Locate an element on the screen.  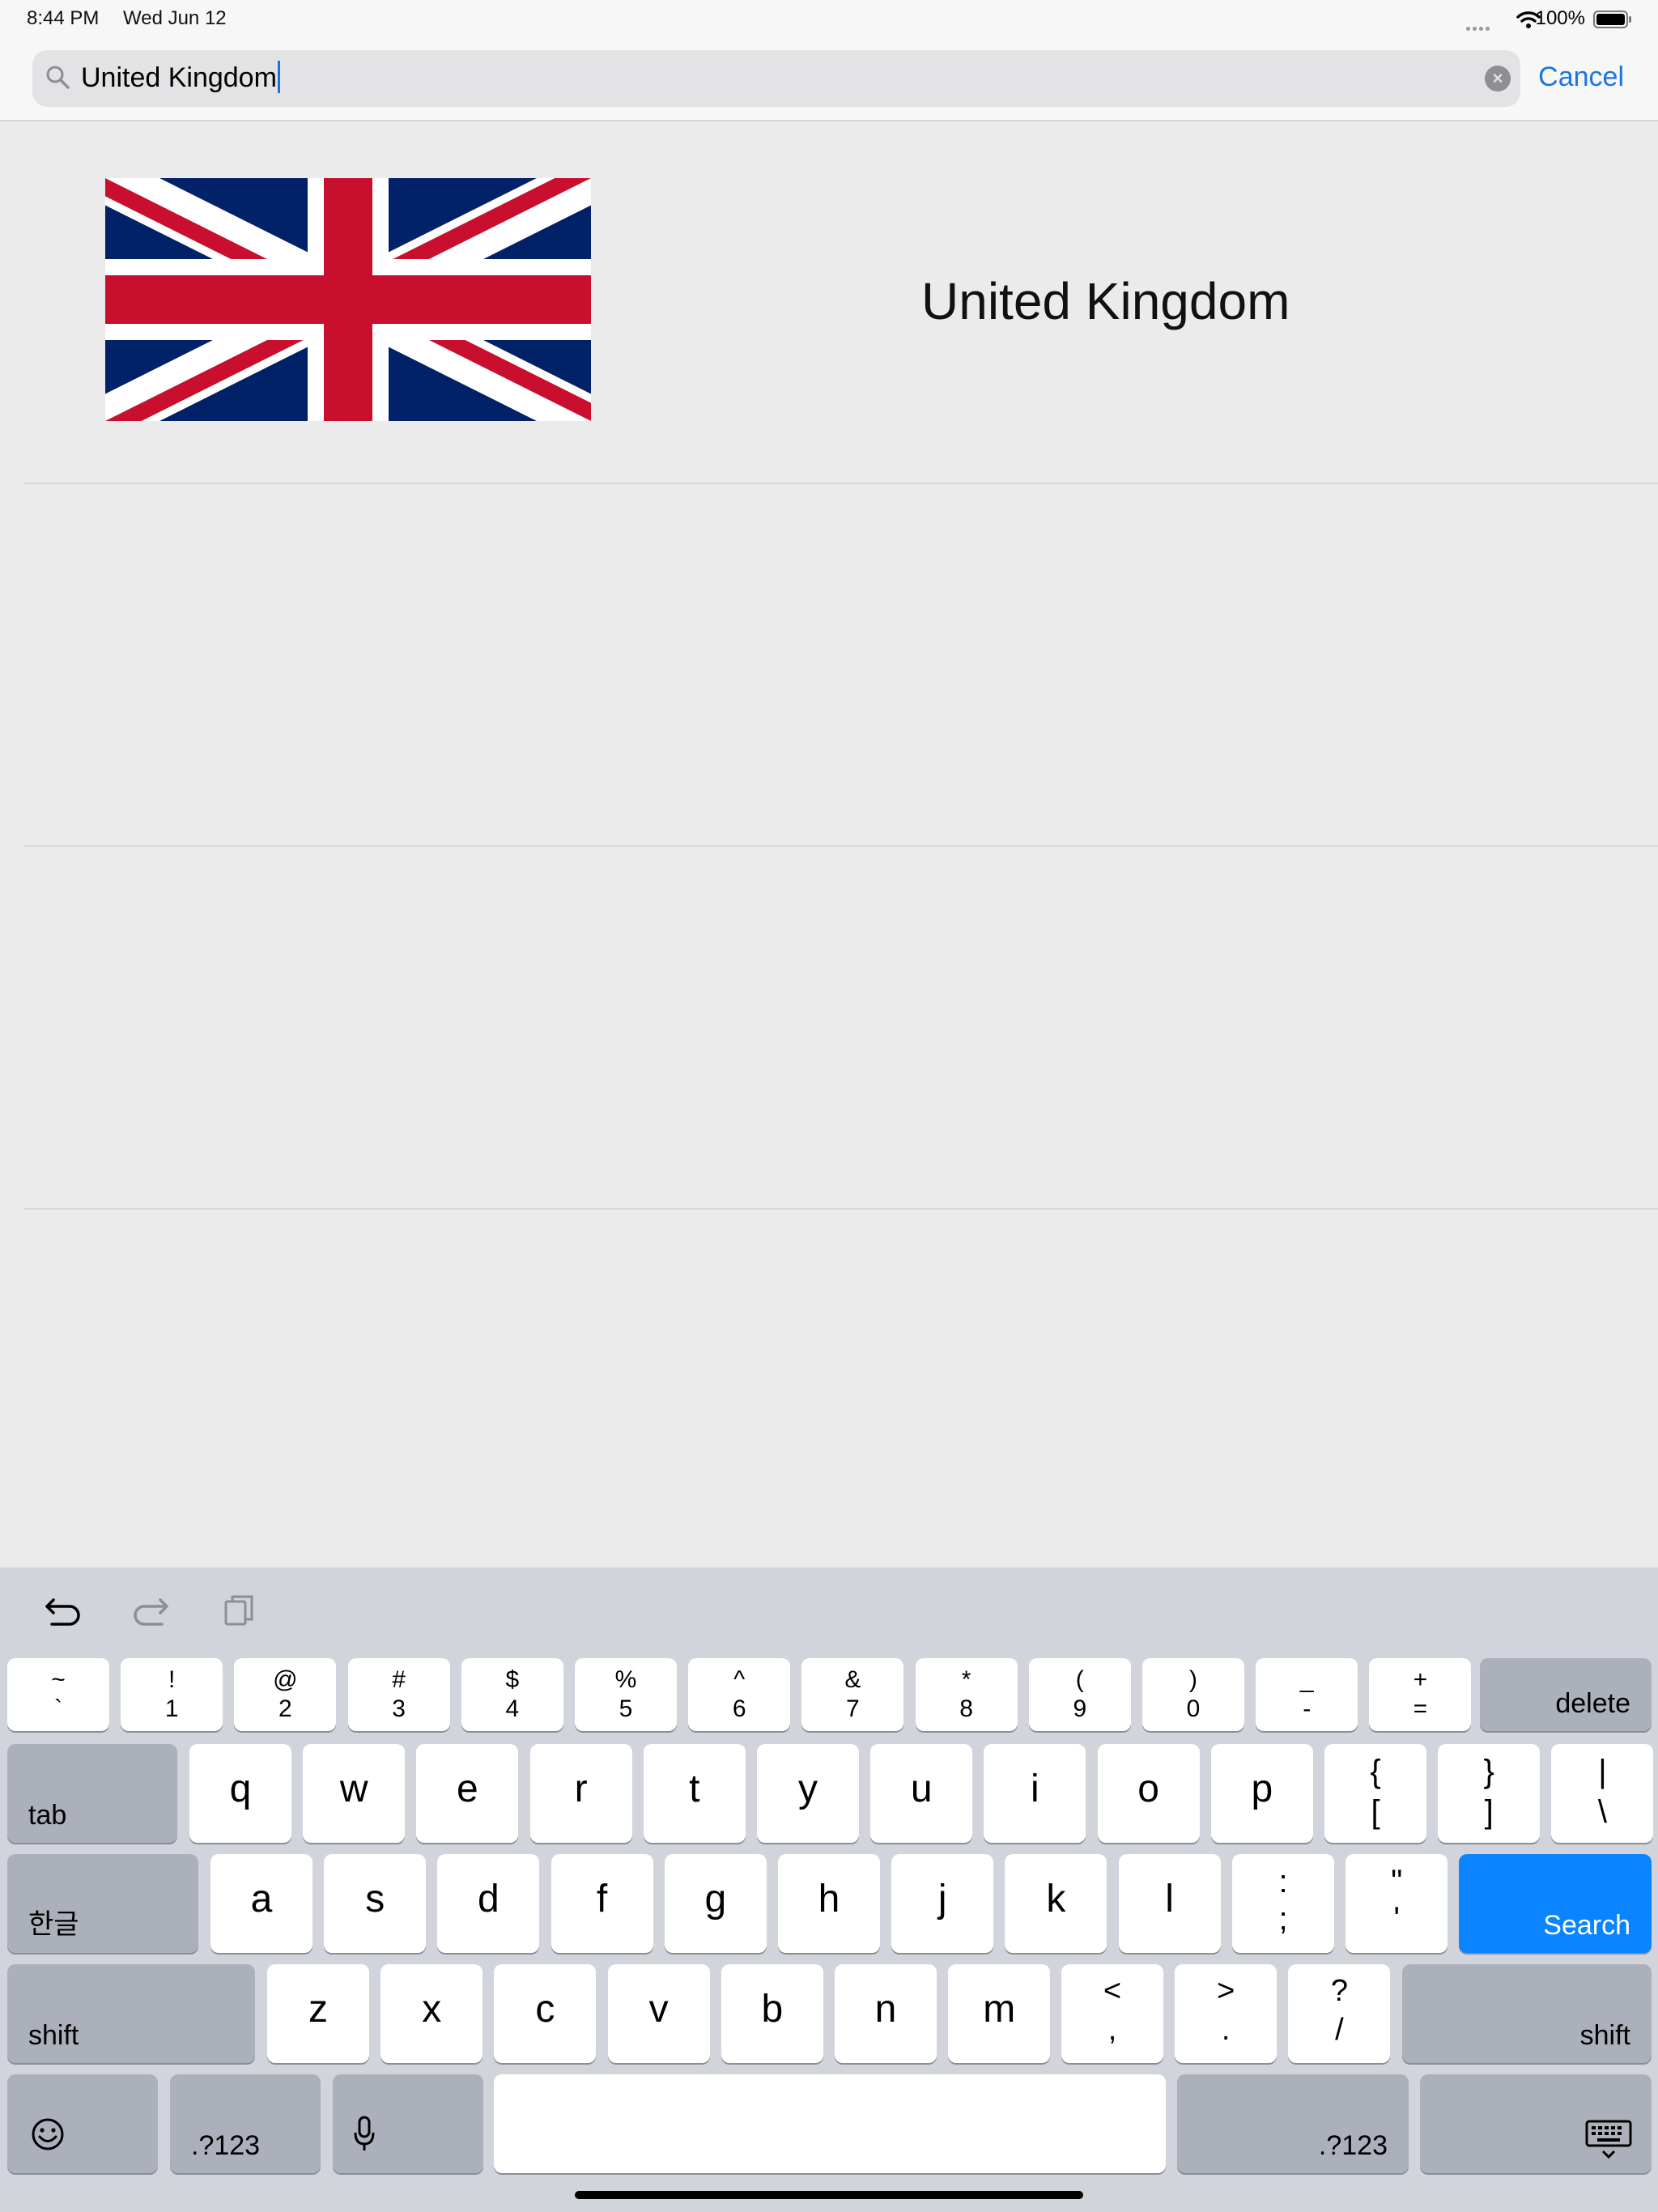
key-shift-symbol: * is located at coordinates (966, 1679).